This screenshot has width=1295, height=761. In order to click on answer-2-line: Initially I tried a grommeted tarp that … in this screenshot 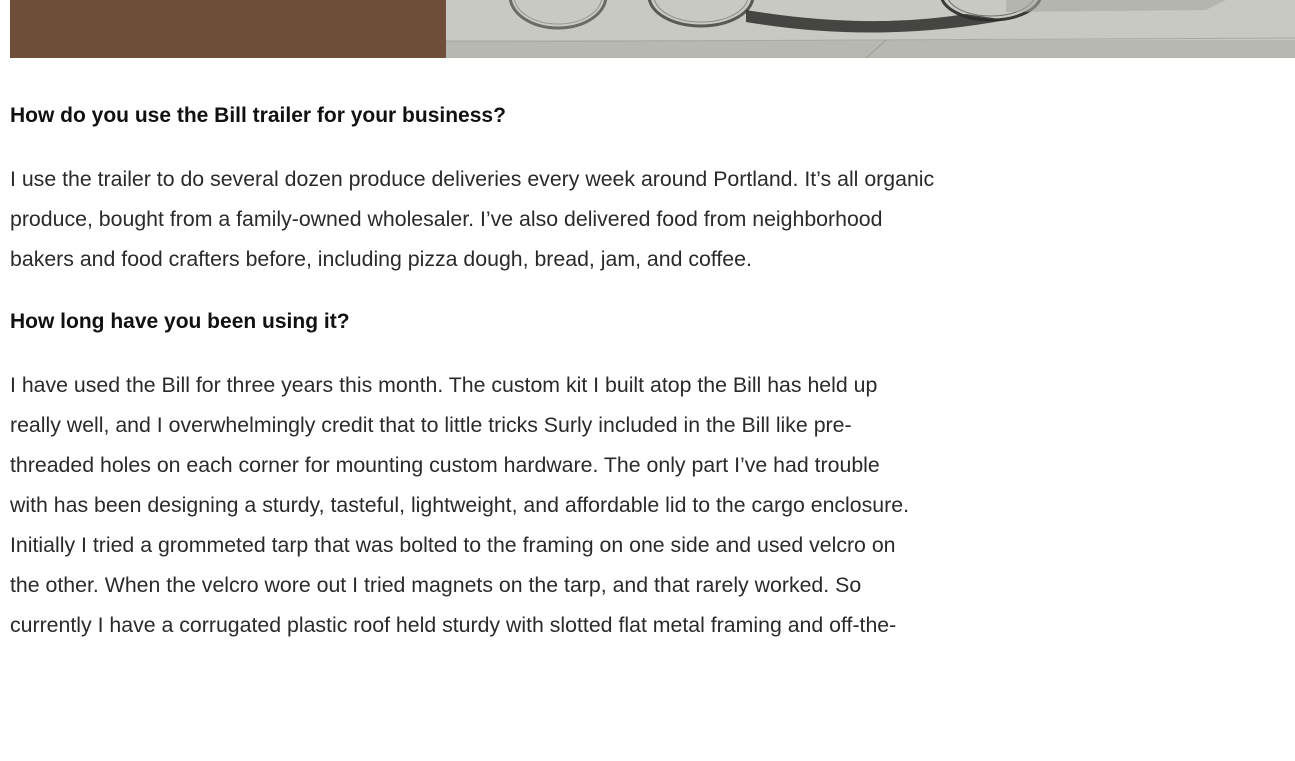, I will do `click(453, 545)`.